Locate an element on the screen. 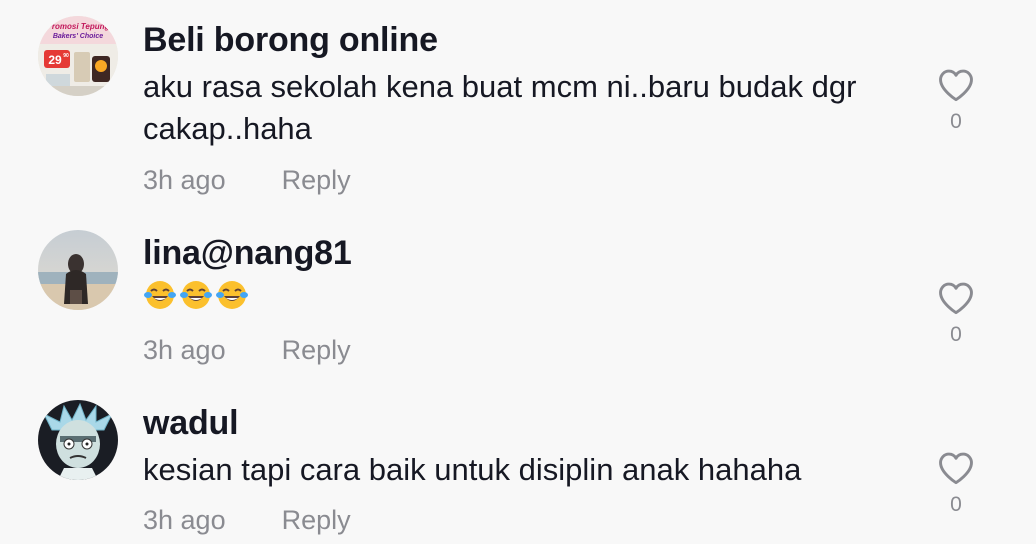 The image size is (1036, 544). promo-price: 29 is located at coordinates (55, 60).